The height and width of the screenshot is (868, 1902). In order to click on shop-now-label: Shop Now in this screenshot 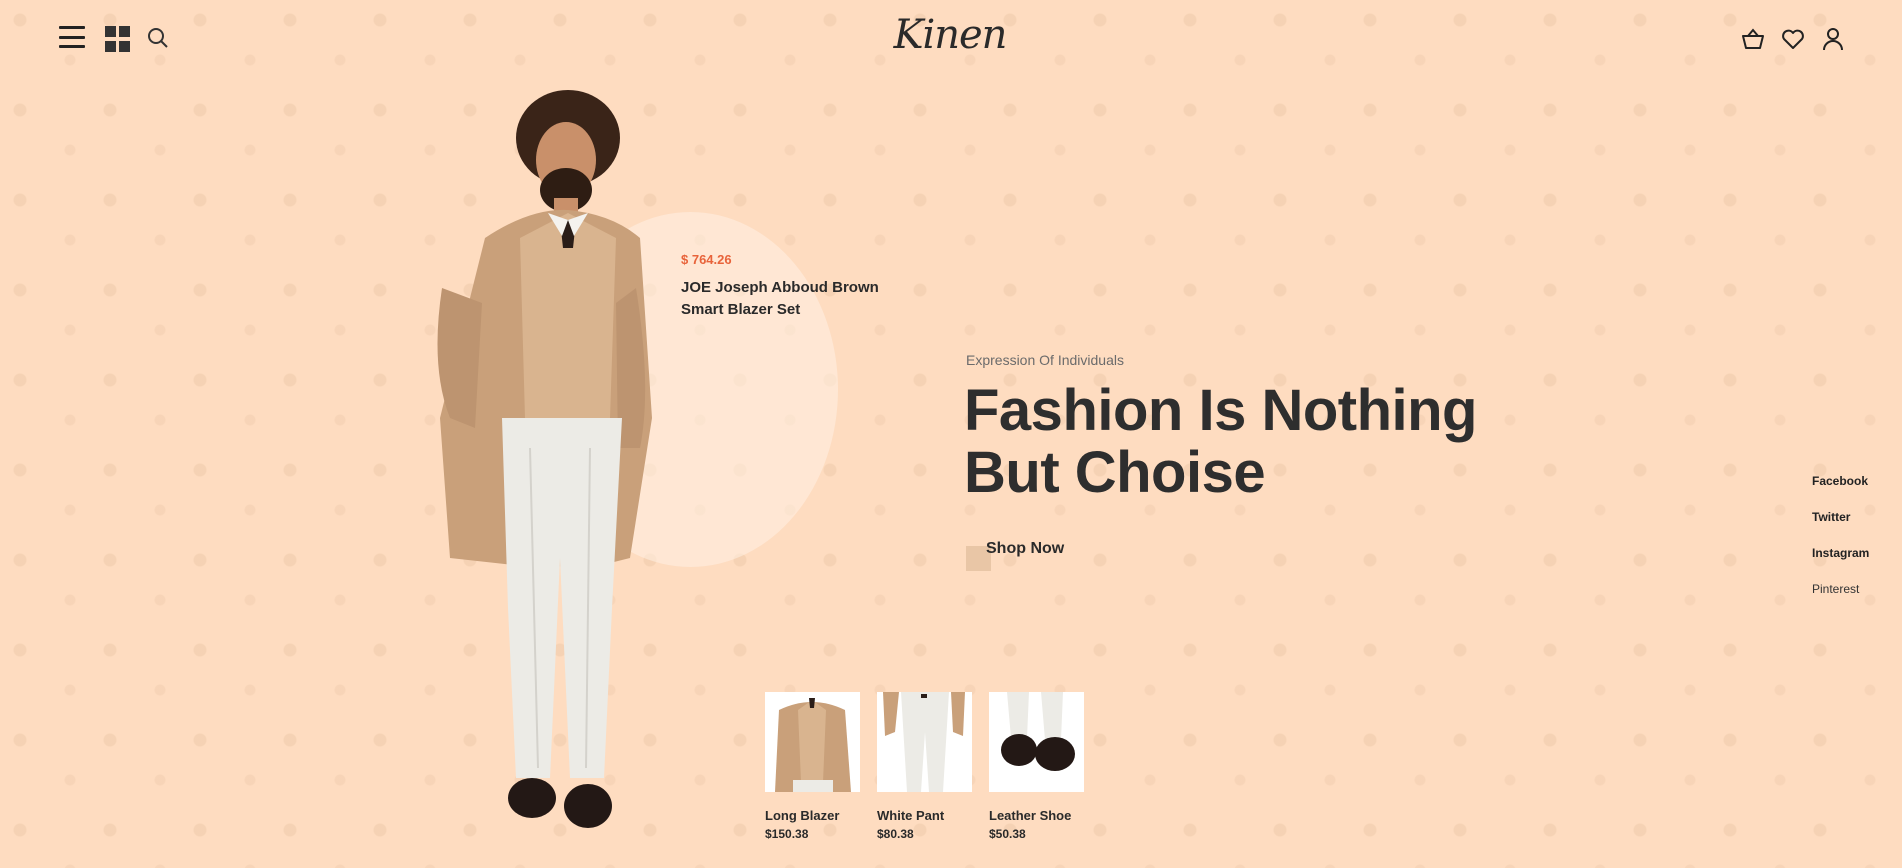, I will do `click(1025, 548)`.